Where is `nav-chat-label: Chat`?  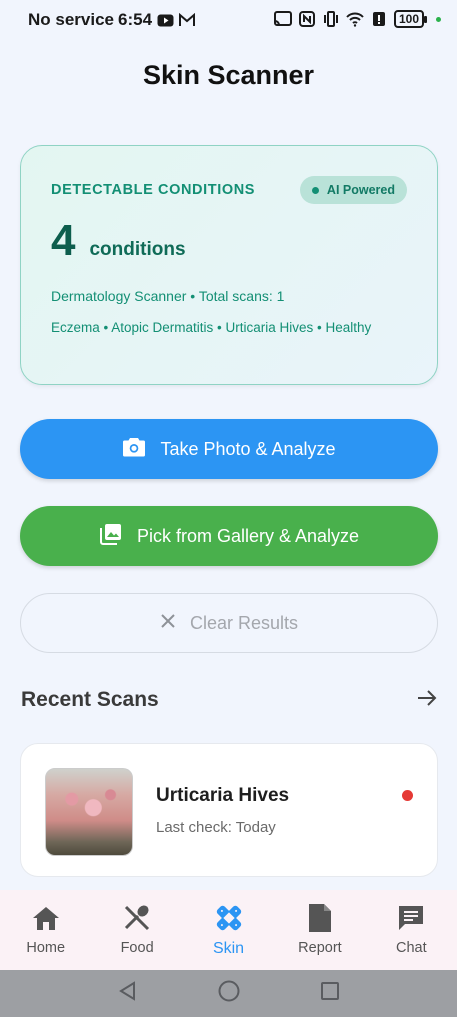 nav-chat-label: Chat is located at coordinates (411, 948).